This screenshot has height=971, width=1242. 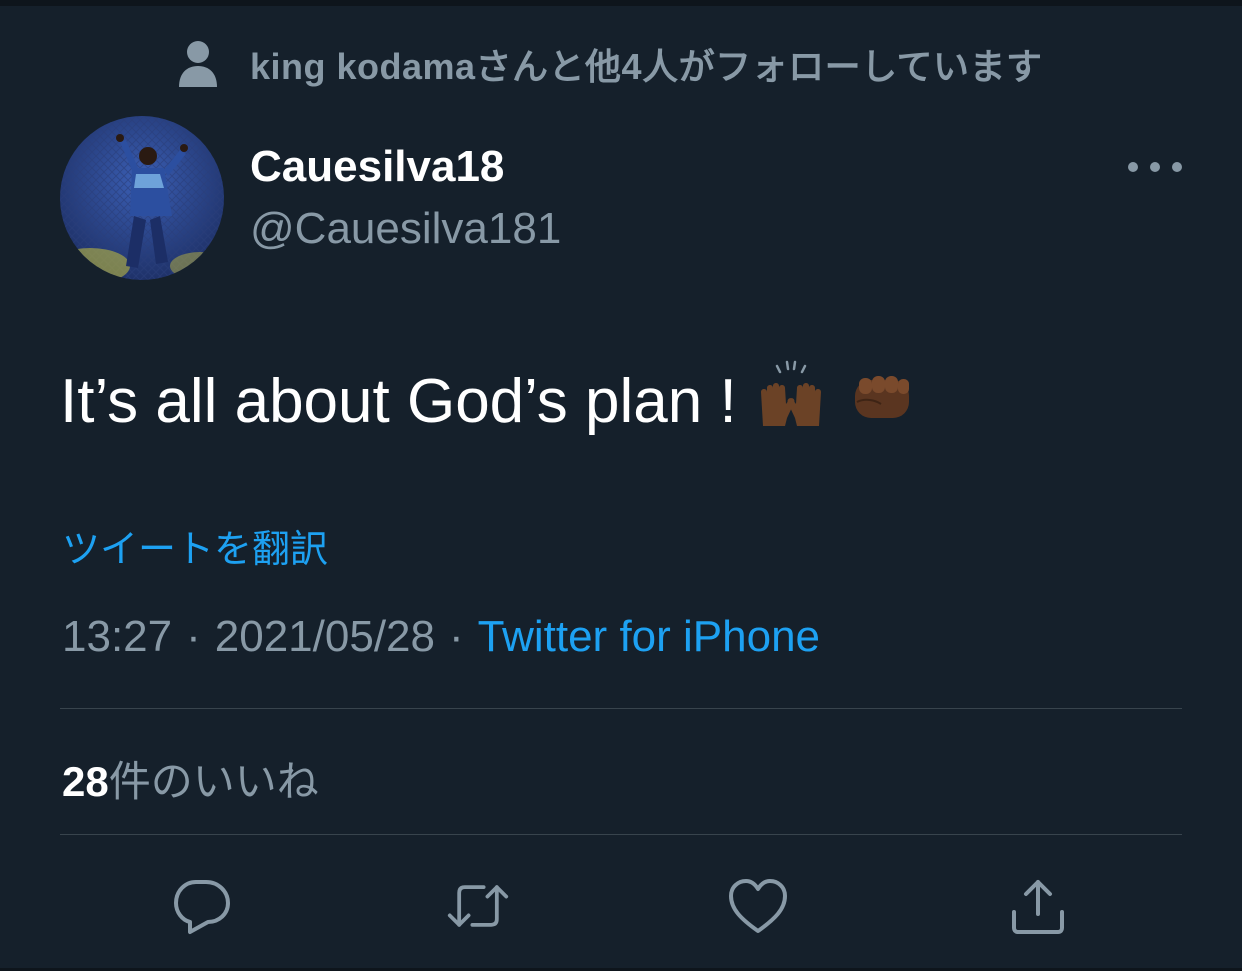 I want to click on reply-icon, so click(x=202, y=906).